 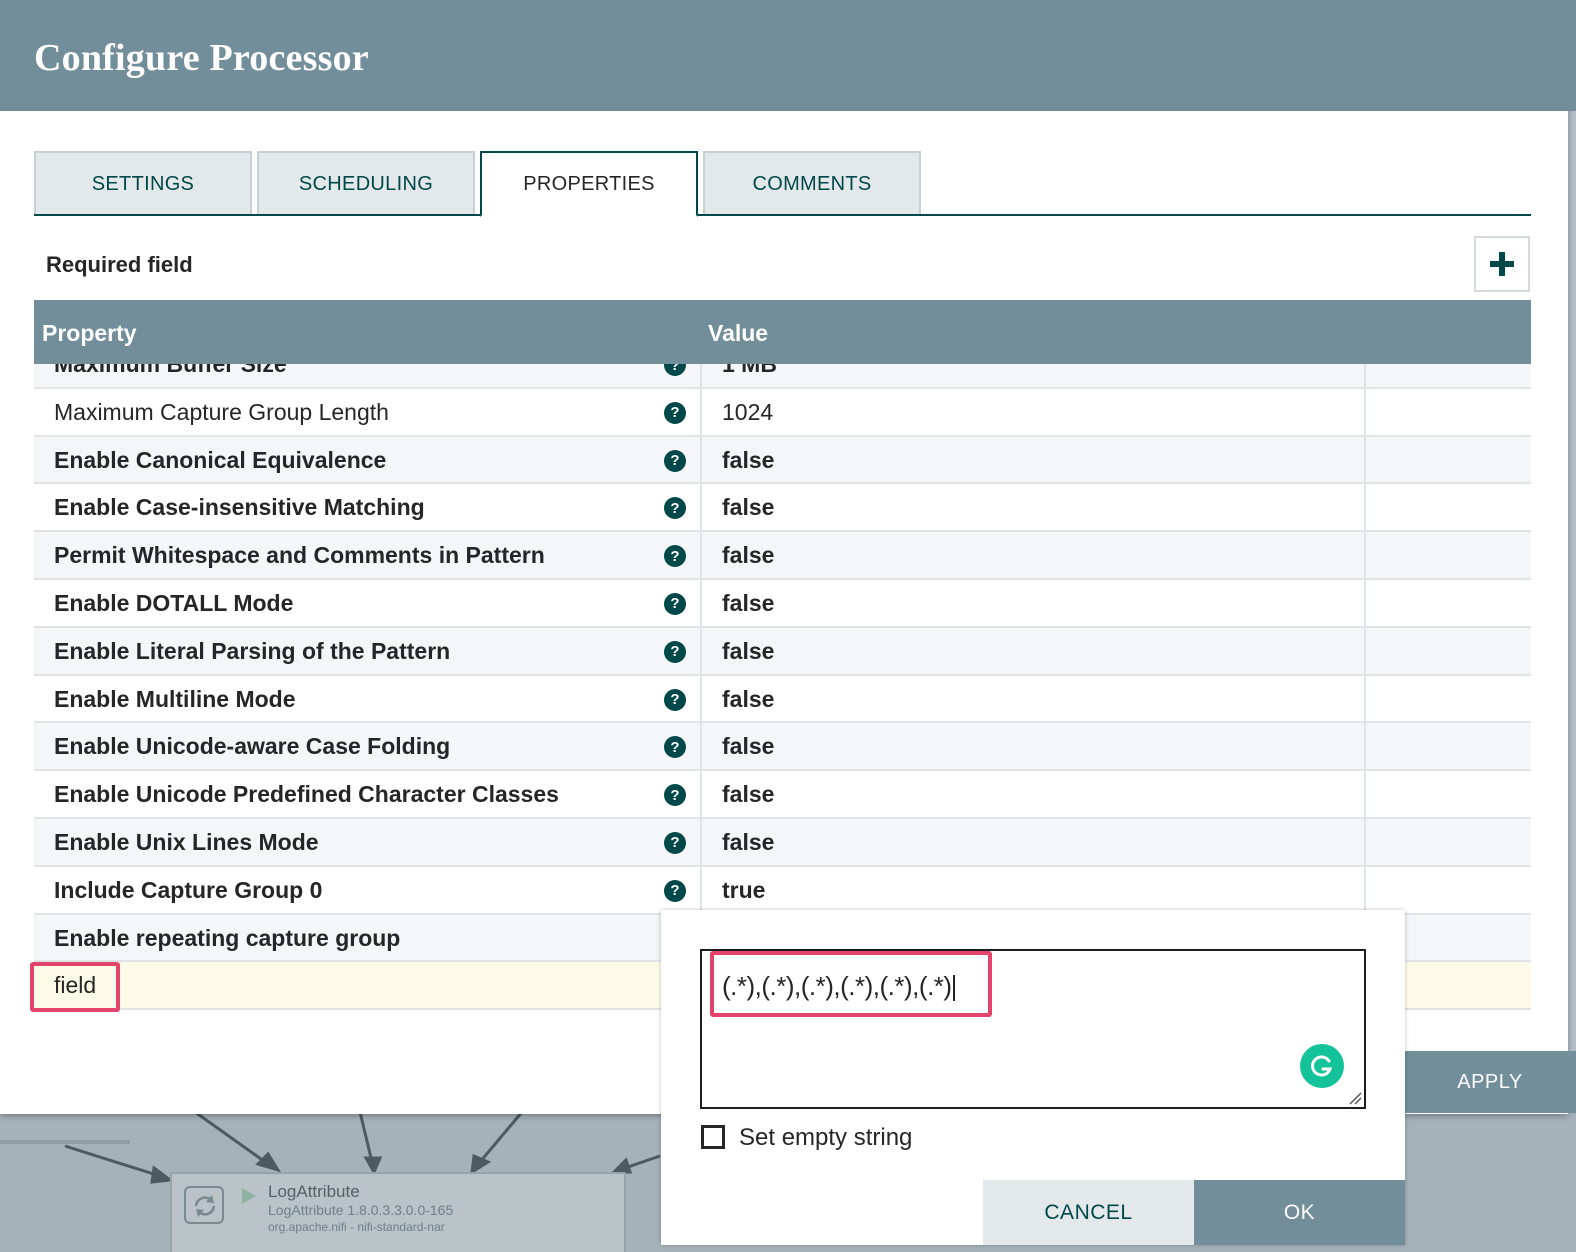 I want to click on property-name: Enable Literal Parsing of the Pattern, so click(x=252, y=650).